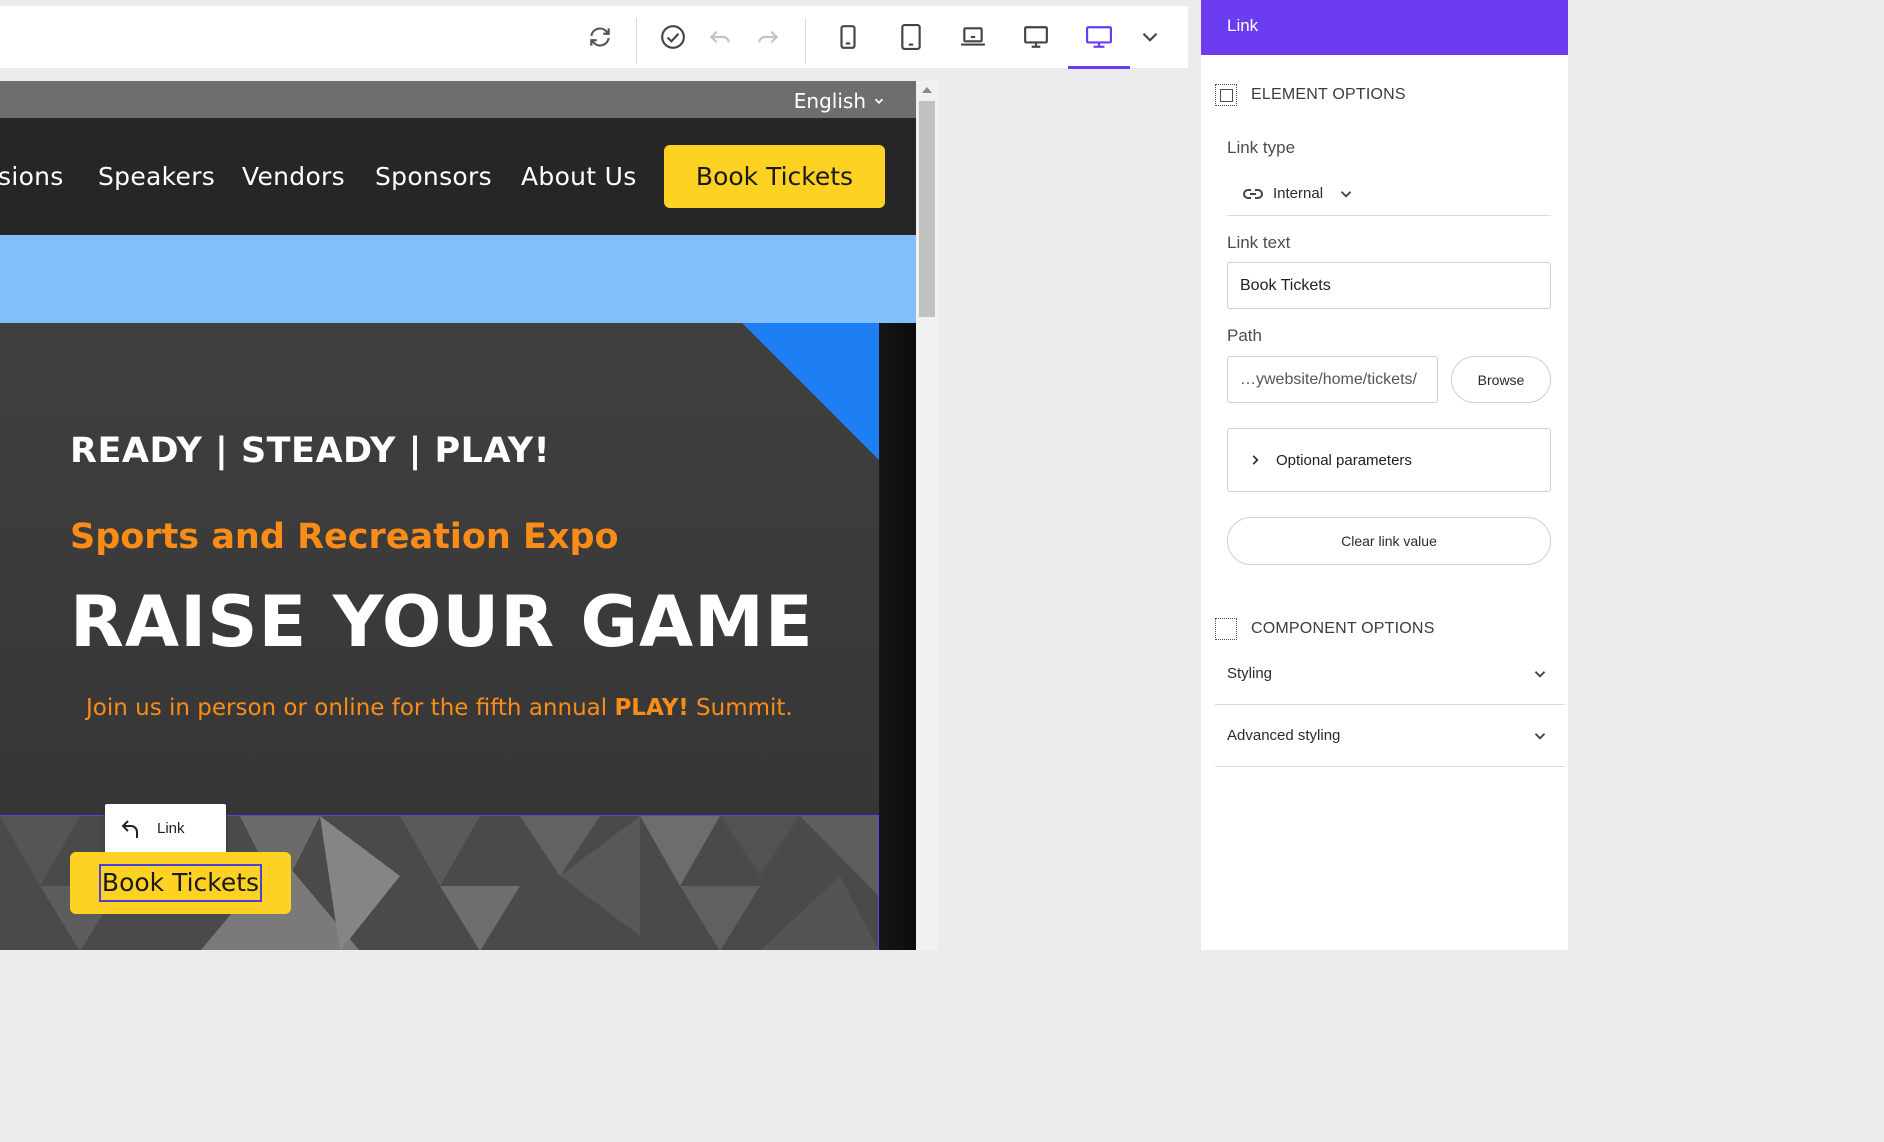  What do you see at coordinates (1390, 674) in the screenshot?
I see `styling-accordion: Styling` at bounding box center [1390, 674].